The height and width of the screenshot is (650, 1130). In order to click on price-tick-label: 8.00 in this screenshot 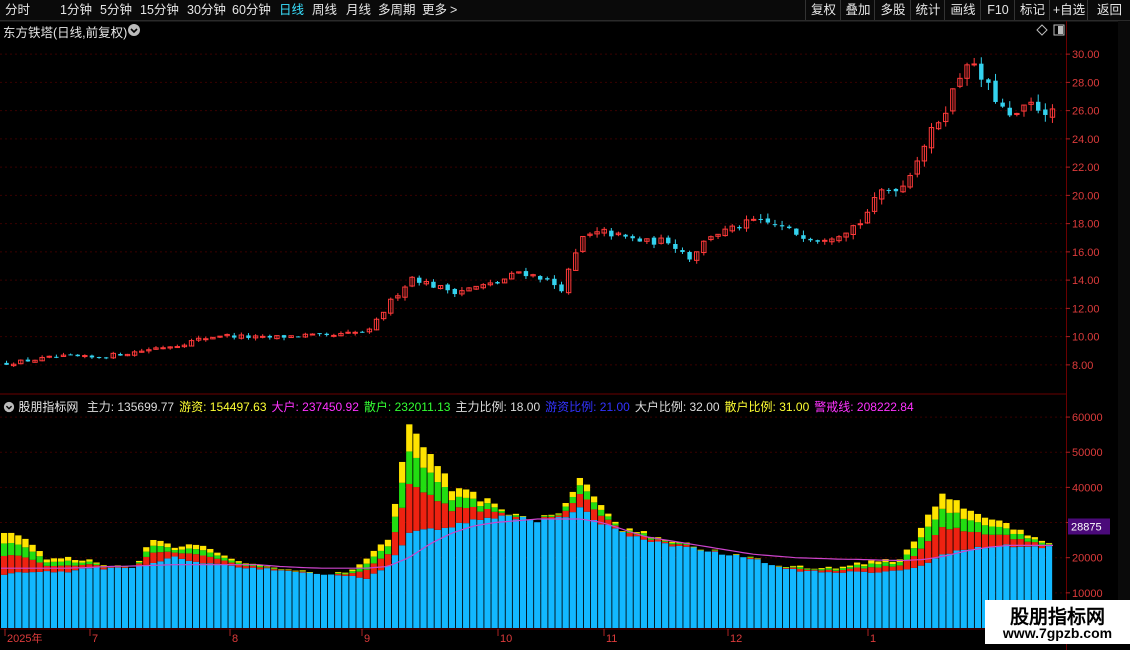, I will do `click(1082, 366)`.